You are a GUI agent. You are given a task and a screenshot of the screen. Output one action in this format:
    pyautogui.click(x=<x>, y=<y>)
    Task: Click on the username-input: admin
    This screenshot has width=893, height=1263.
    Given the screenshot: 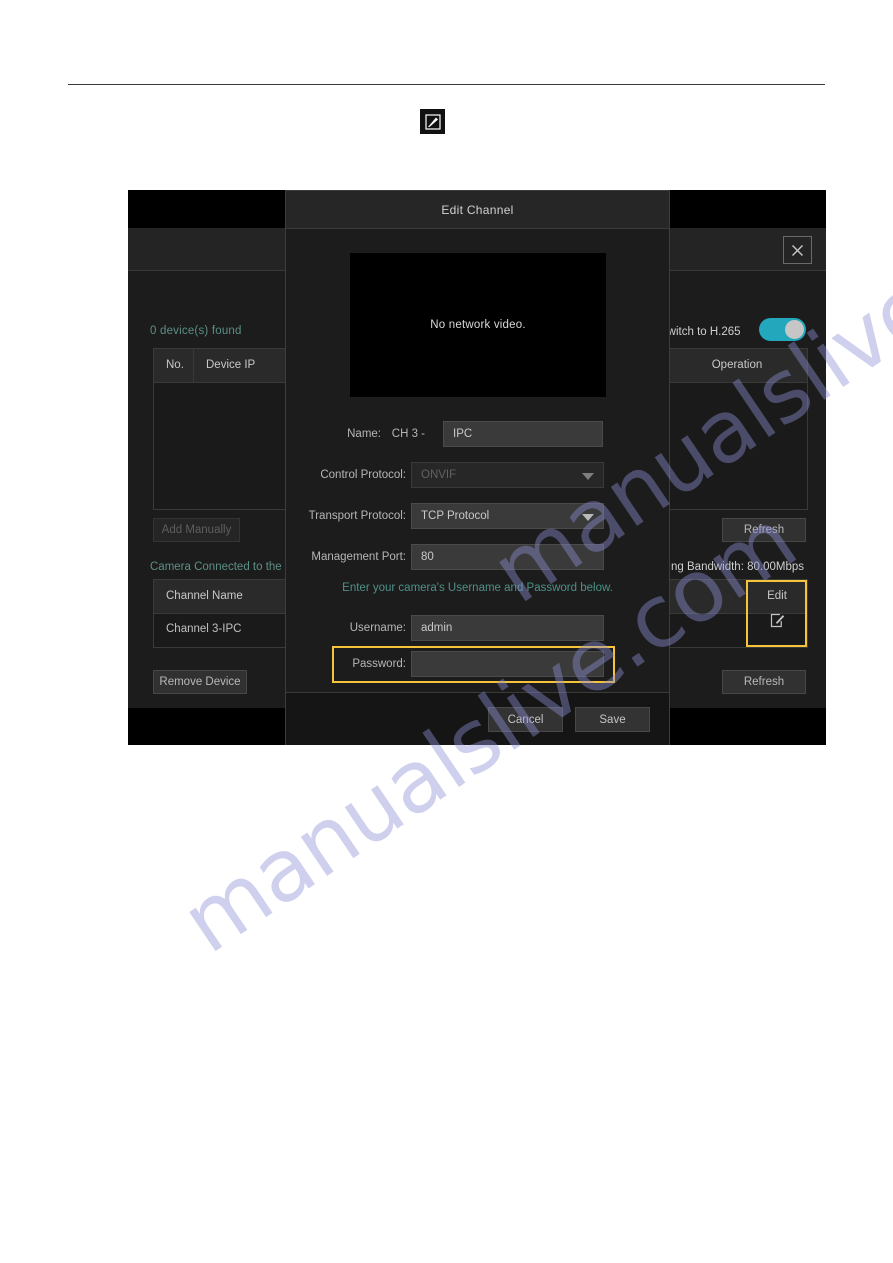 What is the action you would take?
    pyautogui.click(x=507, y=628)
    